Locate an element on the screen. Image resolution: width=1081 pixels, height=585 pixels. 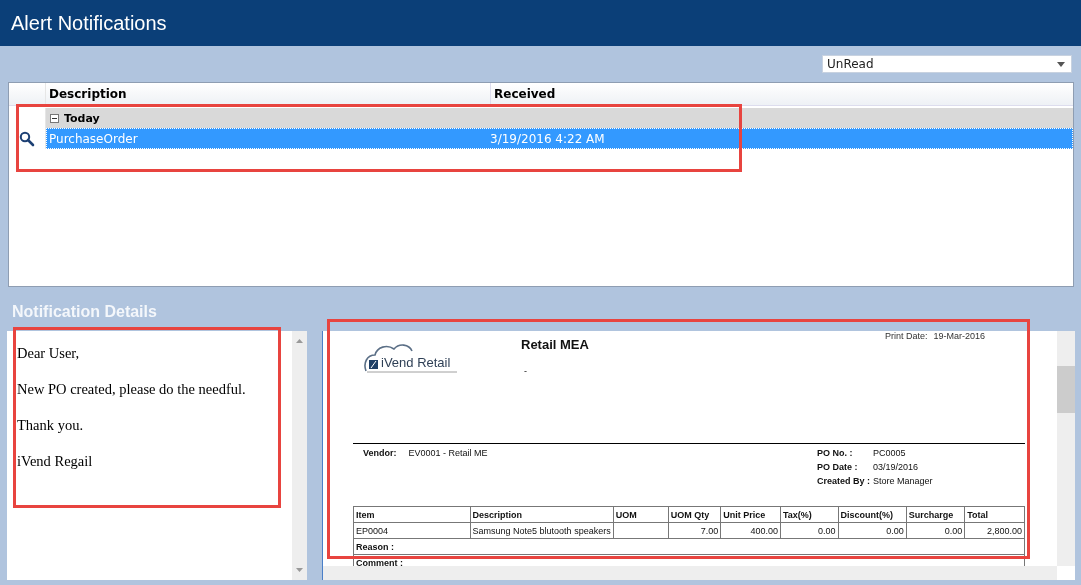
table-header: Surcharge is located at coordinates (935, 514).